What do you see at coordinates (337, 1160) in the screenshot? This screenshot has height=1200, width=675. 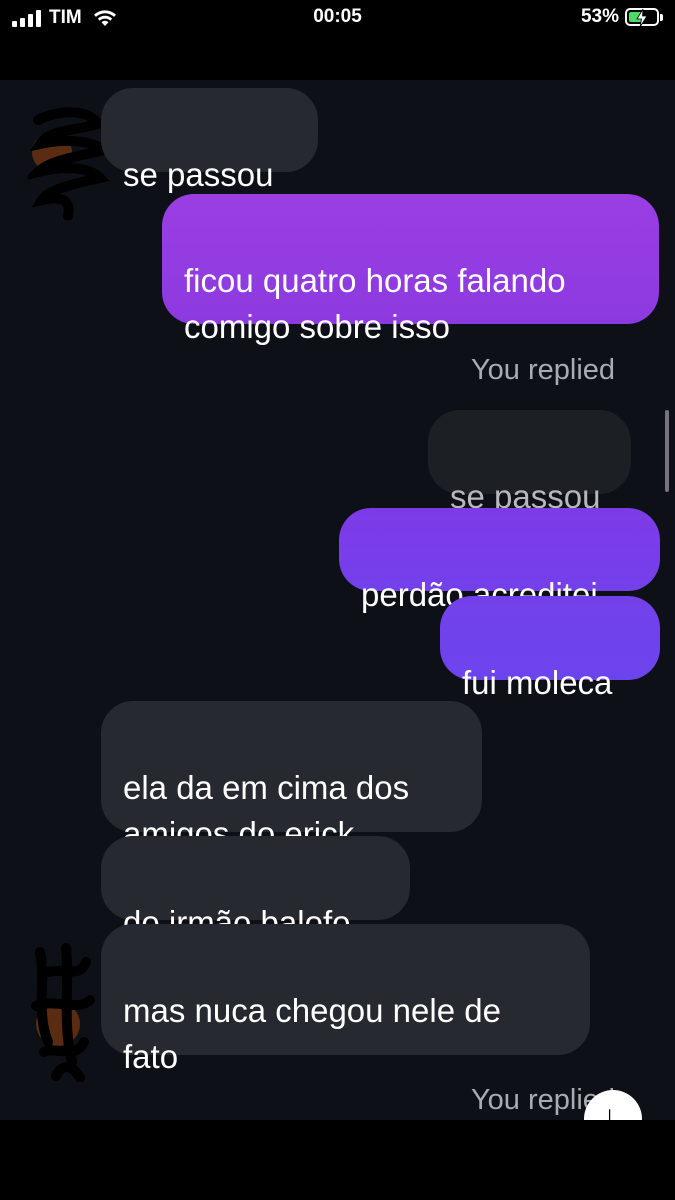 I see `bottom-bar` at bounding box center [337, 1160].